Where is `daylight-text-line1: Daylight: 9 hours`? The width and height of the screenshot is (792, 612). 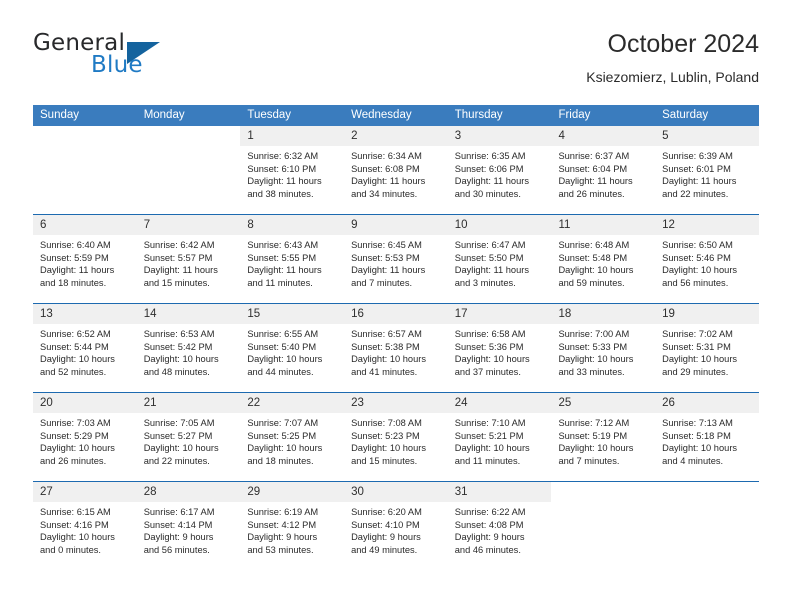 daylight-text-line1: Daylight: 9 hours is located at coordinates (489, 537).